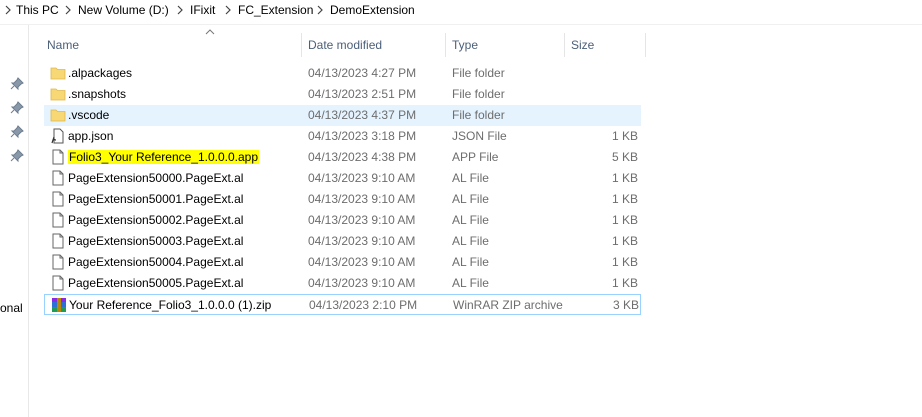 The width and height of the screenshot is (922, 417). What do you see at coordinates (465, 45) in the screenshot?
I see `column-type: Type` at bounding box center [465, 45].